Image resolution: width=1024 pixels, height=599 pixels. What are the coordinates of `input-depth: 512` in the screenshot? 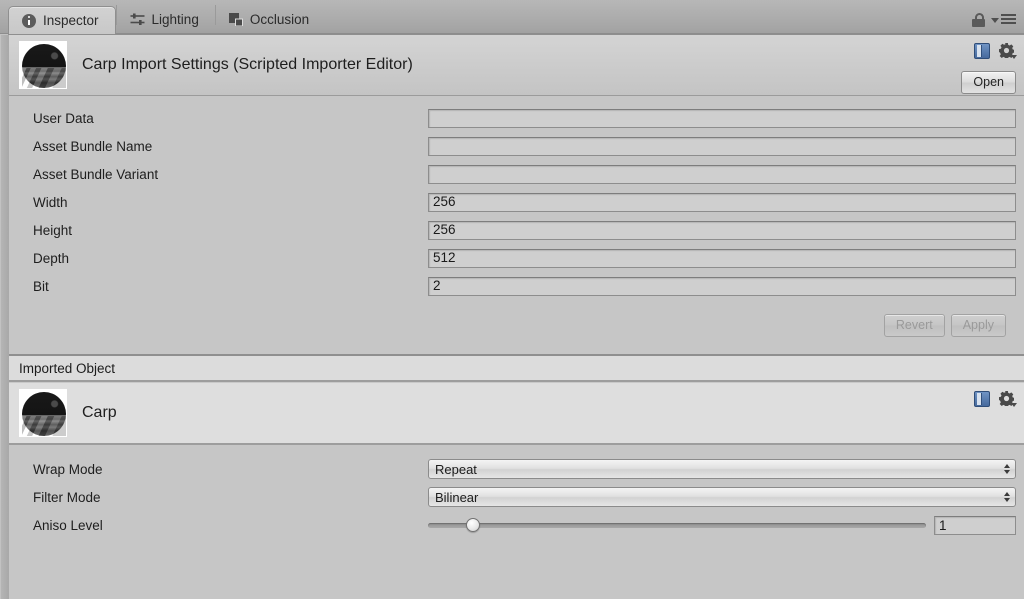 It's located at (722, 258).